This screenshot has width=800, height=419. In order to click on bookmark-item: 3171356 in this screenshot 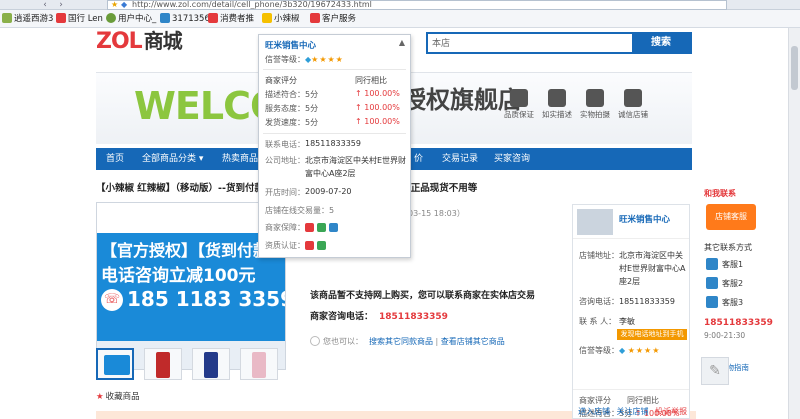, I will do `click(185, 19)`.